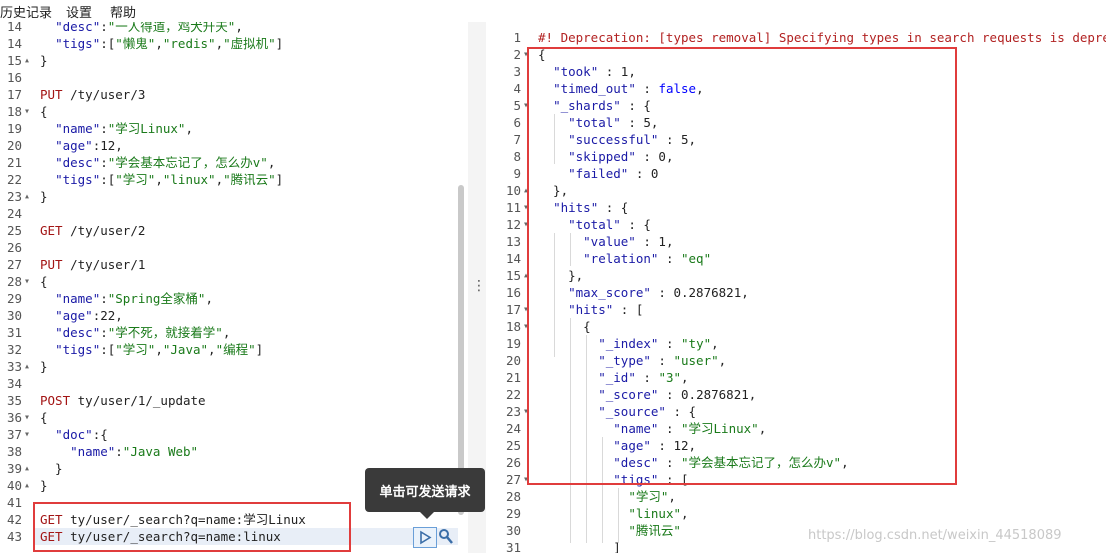 The width and height of the screenshot is (1106, 553). I want to click on code-line: "linux",, so click(613, 513).